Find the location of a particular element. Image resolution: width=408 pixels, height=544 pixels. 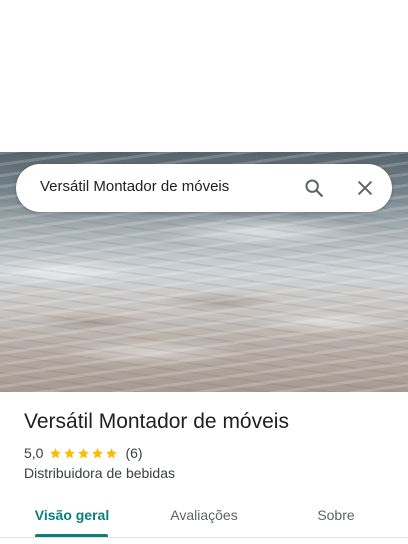

search-icon is located at coordinates (314, 188).